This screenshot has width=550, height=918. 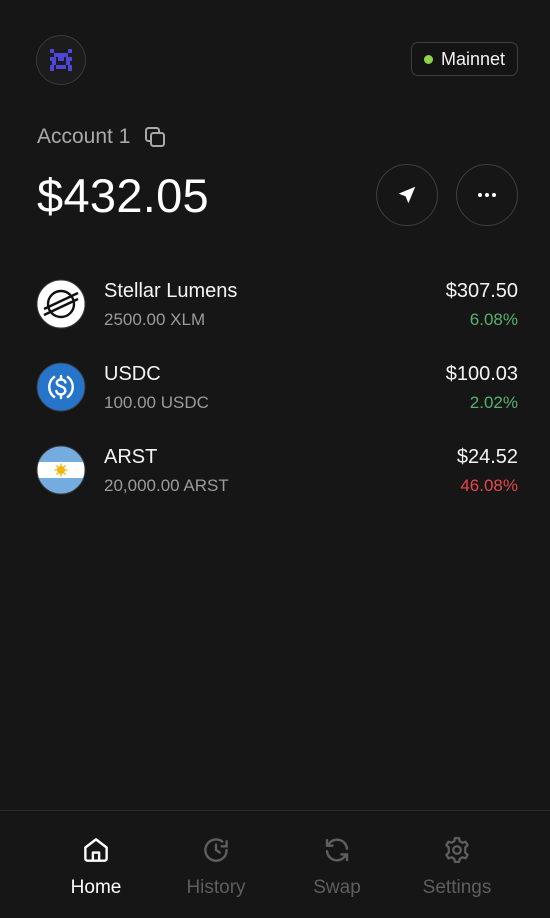 What do you see at coordinates (61, 387) in the screenshot?
I see `usdc-logo-icon` at bounding box center [61, 387].